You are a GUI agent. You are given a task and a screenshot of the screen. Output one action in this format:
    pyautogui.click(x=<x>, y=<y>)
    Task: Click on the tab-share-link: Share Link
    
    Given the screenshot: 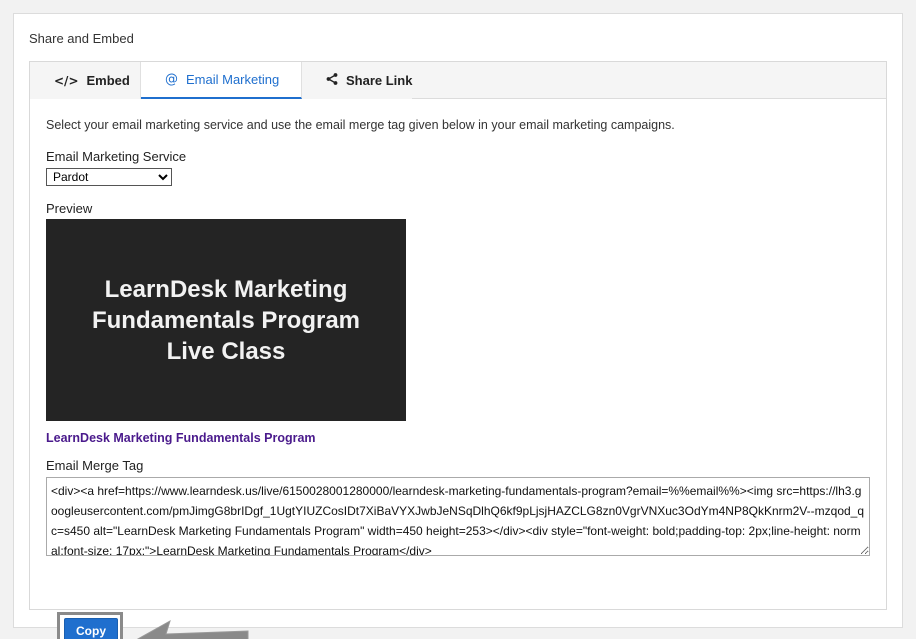 What is the action you would take?
    pyautogui.click(x=357, y=80)
    